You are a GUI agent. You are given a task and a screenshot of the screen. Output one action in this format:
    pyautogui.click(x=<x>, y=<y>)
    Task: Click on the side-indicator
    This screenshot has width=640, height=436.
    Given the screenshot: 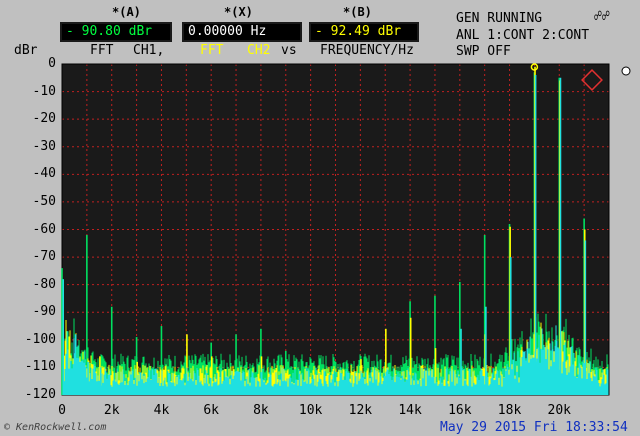 What is the action you would take?
    pyautogui.click(x=626, y=71)
    